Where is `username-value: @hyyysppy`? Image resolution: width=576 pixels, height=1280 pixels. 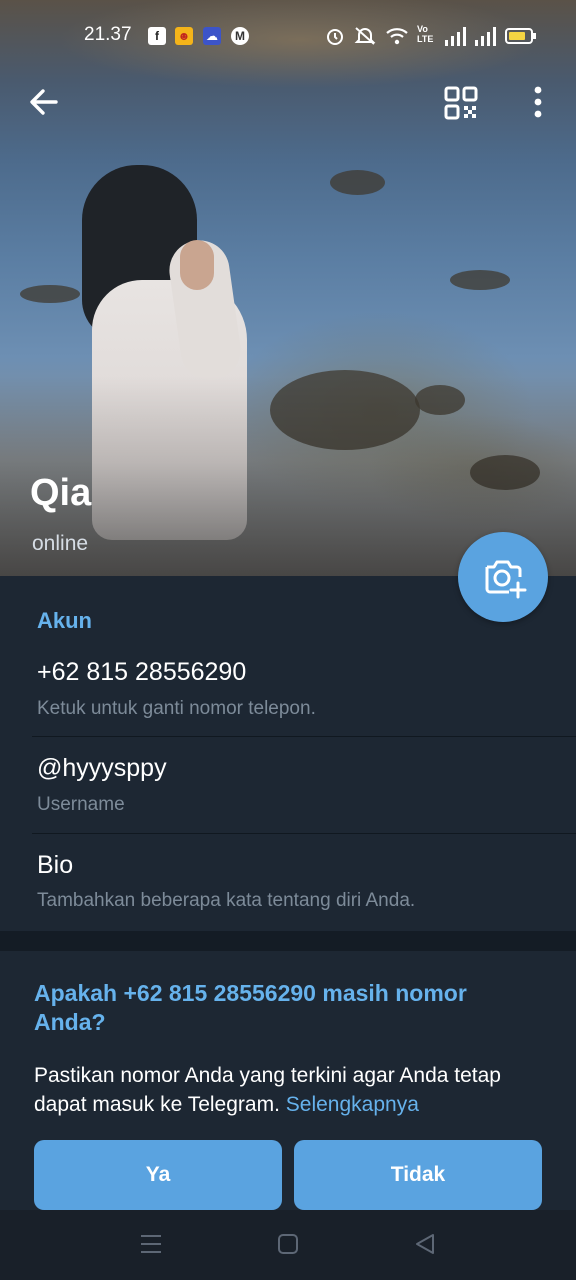
username-value: @hyyysppy is located at coordinates (102, 768).